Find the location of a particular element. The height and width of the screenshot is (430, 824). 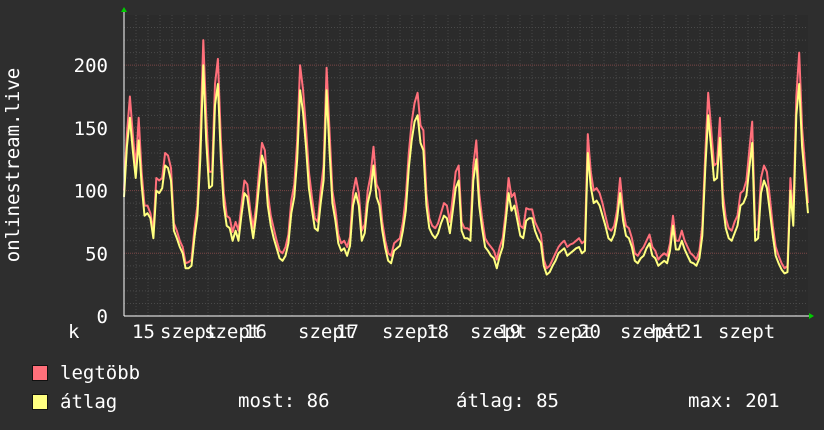

x-axis-arrow is located at coordinates (811, 316).